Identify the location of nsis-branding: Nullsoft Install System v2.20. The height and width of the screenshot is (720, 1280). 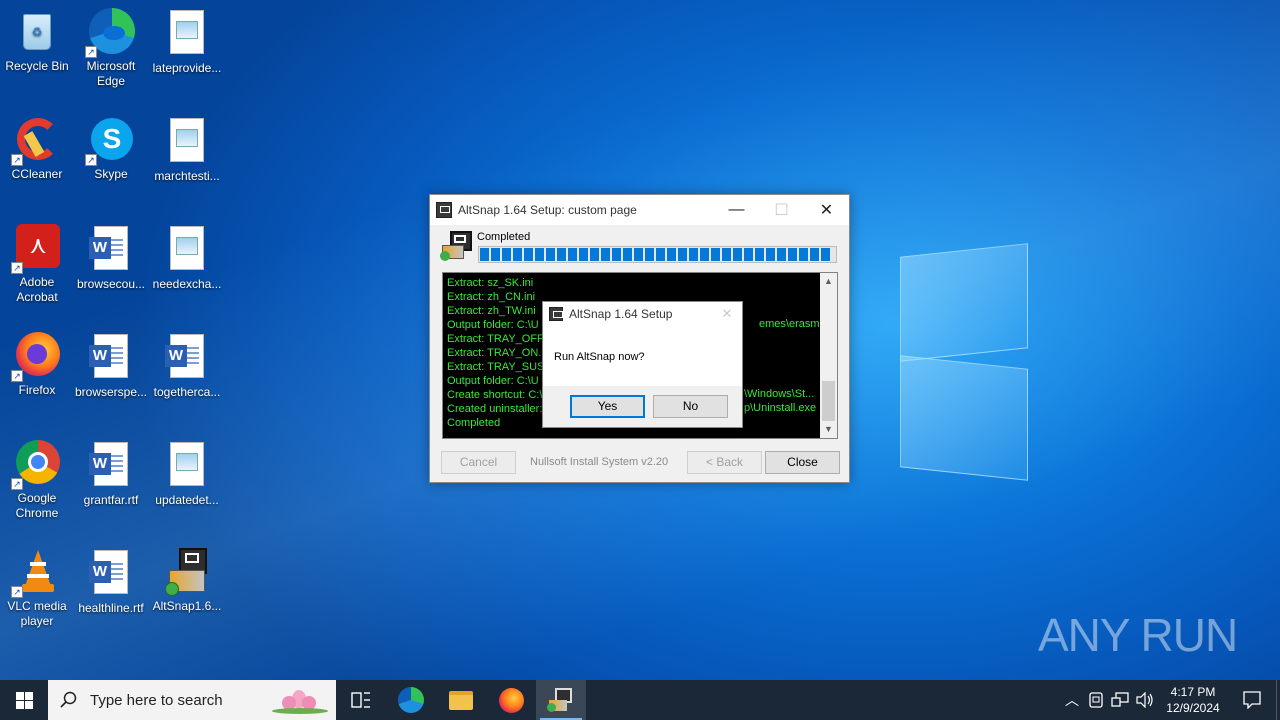
(599, 462).